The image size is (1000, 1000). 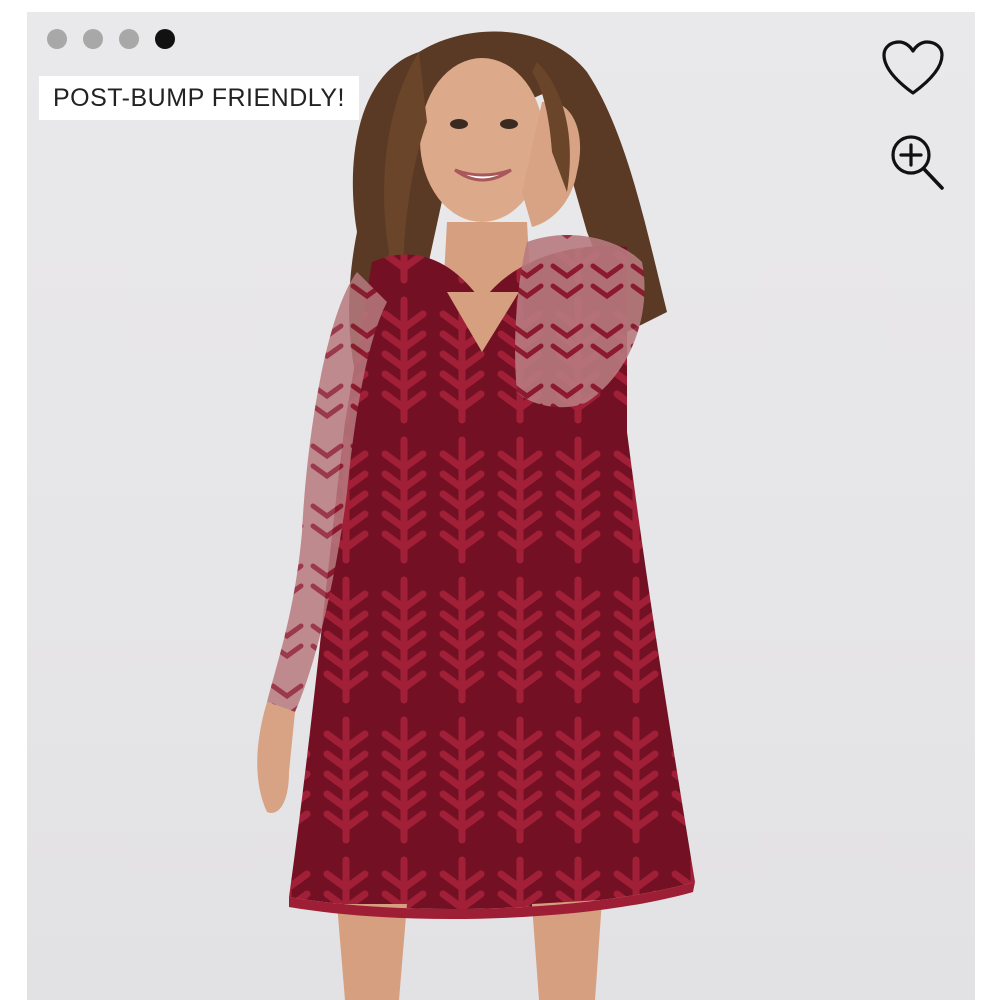 I want to click on carousel-dot-active, so click(x=165, y=39).